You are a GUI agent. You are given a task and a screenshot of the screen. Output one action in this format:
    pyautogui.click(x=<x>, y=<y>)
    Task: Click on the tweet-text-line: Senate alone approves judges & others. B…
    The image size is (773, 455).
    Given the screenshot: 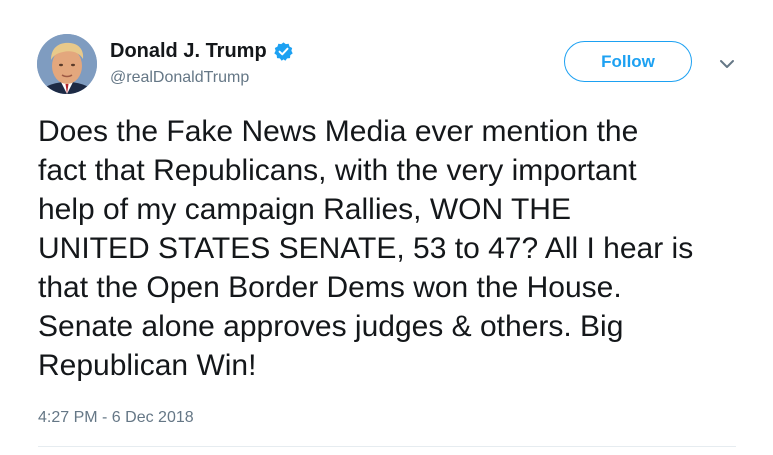 What is the action you would take?
    pyautogui.click(x=331, y=326)
    